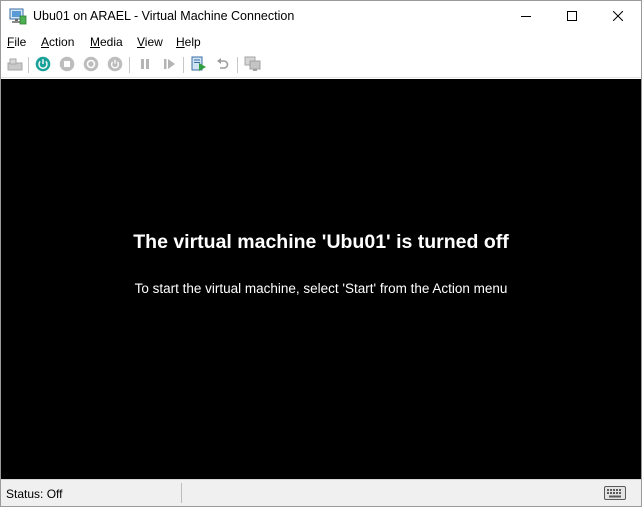 The image size is (642, 507). What do you see at coordinates (18, 16) in the screenshot?
I see `vm-connection-icon` at bounding box center [18, 16].